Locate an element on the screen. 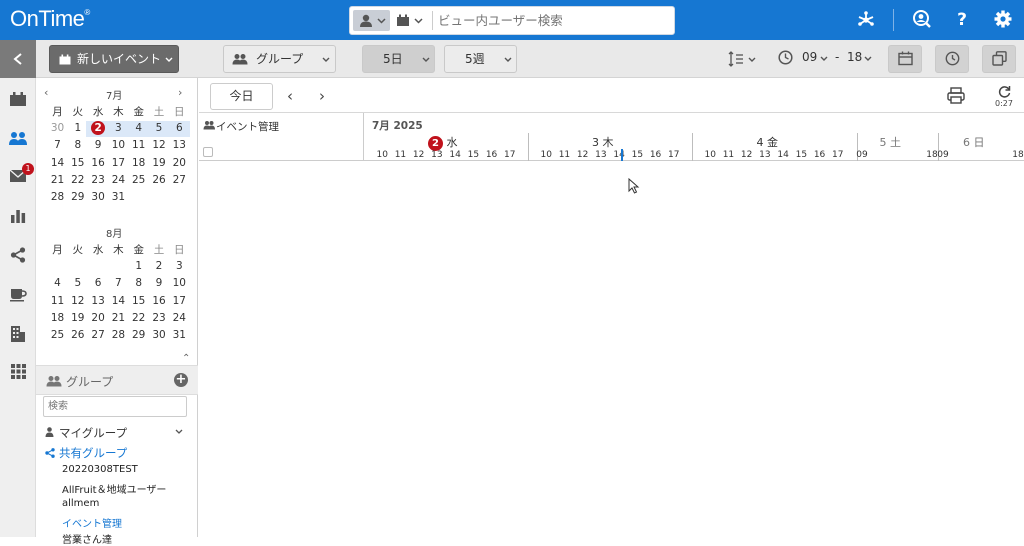 The image size is (1024, 546). nav-calendar is located at coordinates (18, 101).